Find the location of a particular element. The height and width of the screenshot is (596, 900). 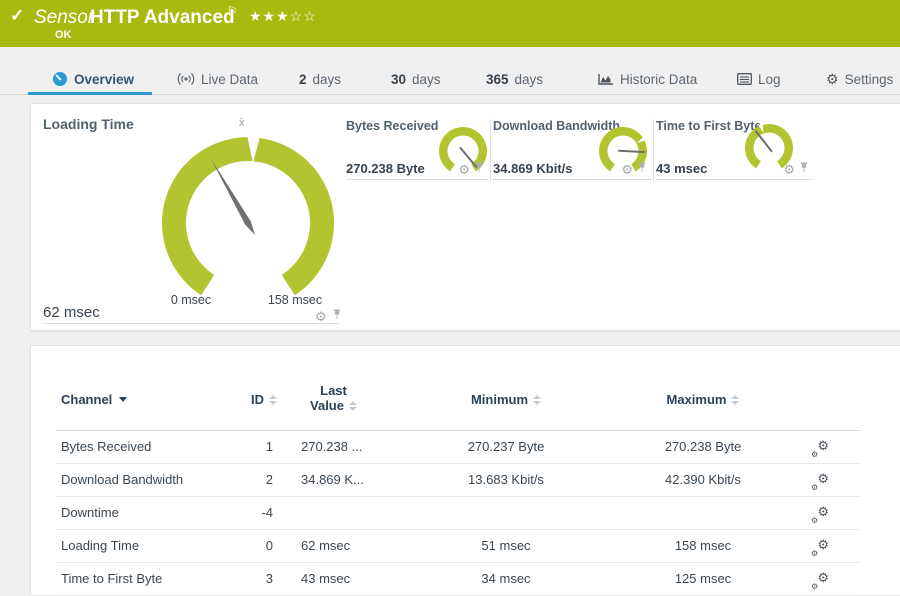

stars-empty: ☆☆ is located at coordinates (303, 16).